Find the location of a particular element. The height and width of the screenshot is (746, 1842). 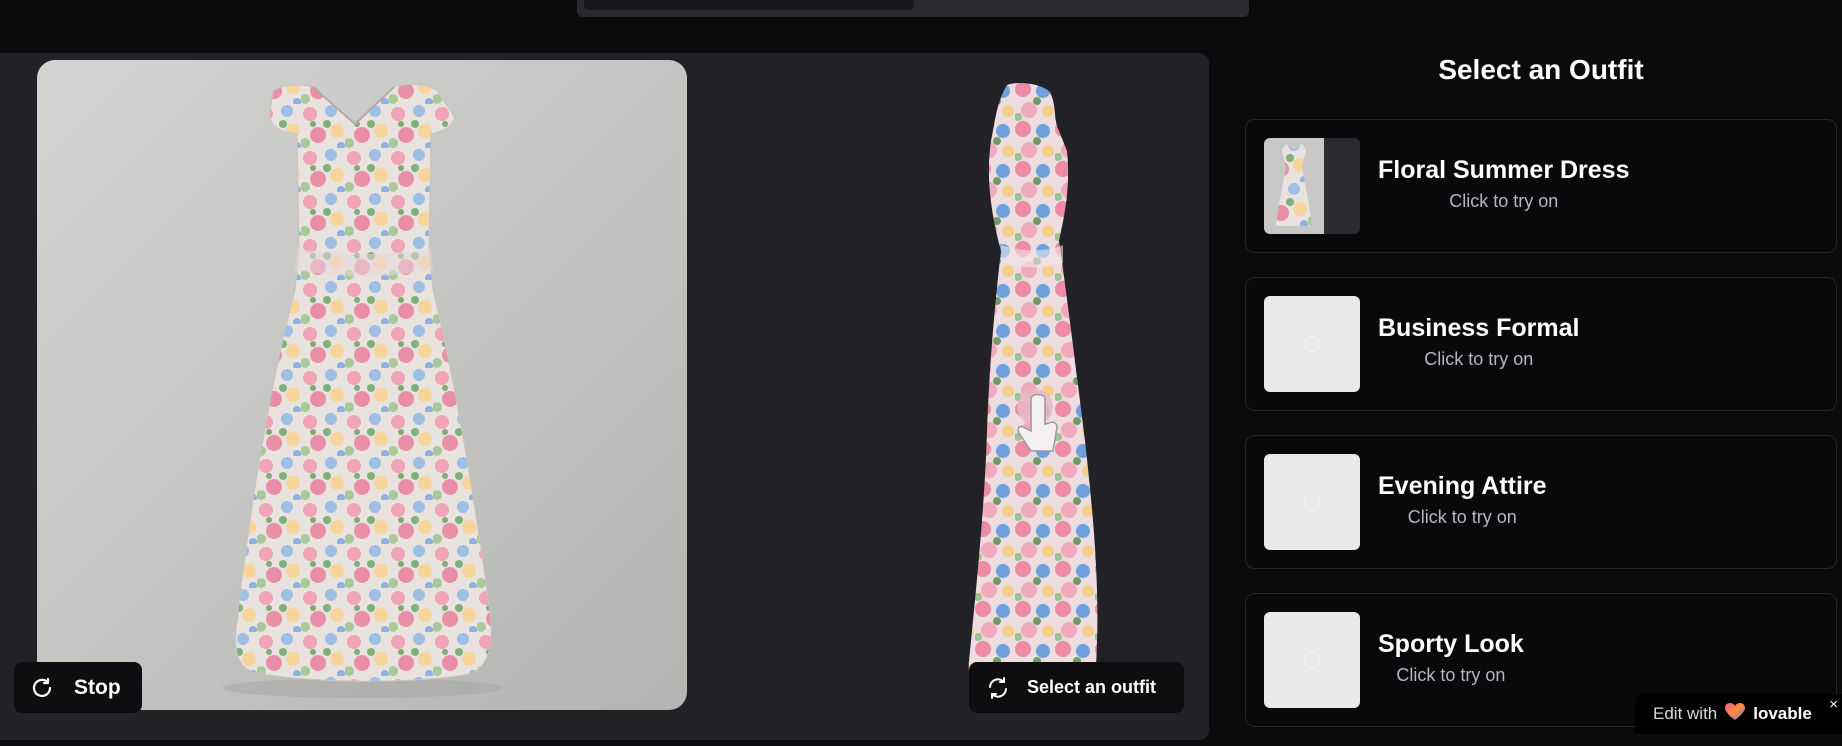

outfit-card-text: Business Formal Click to try on is located at coordinates (1478, 342).